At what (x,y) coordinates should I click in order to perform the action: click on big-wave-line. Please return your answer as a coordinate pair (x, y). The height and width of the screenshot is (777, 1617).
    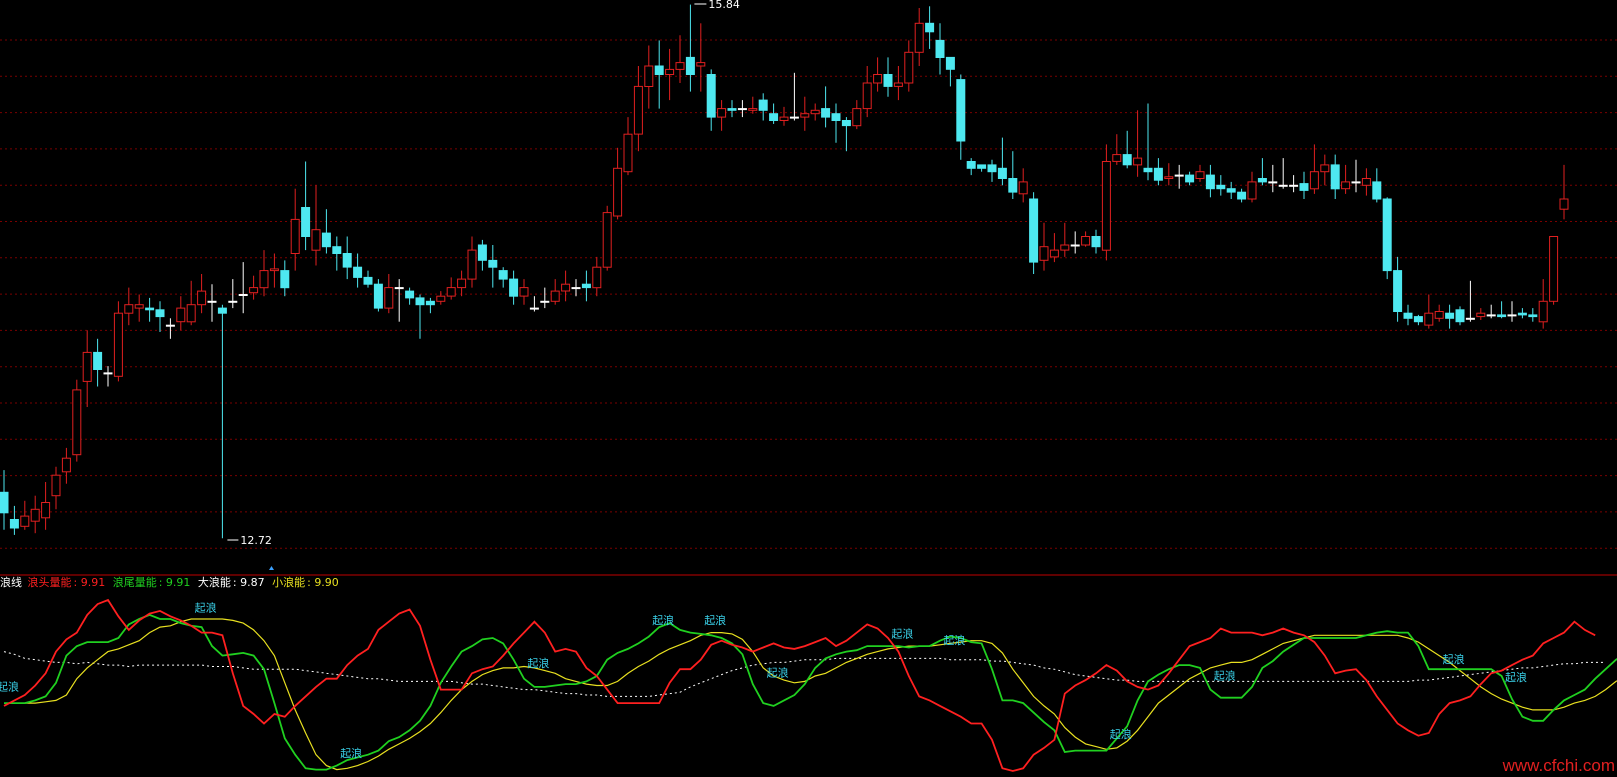
    Looking at the image, I should click on (804, 674).